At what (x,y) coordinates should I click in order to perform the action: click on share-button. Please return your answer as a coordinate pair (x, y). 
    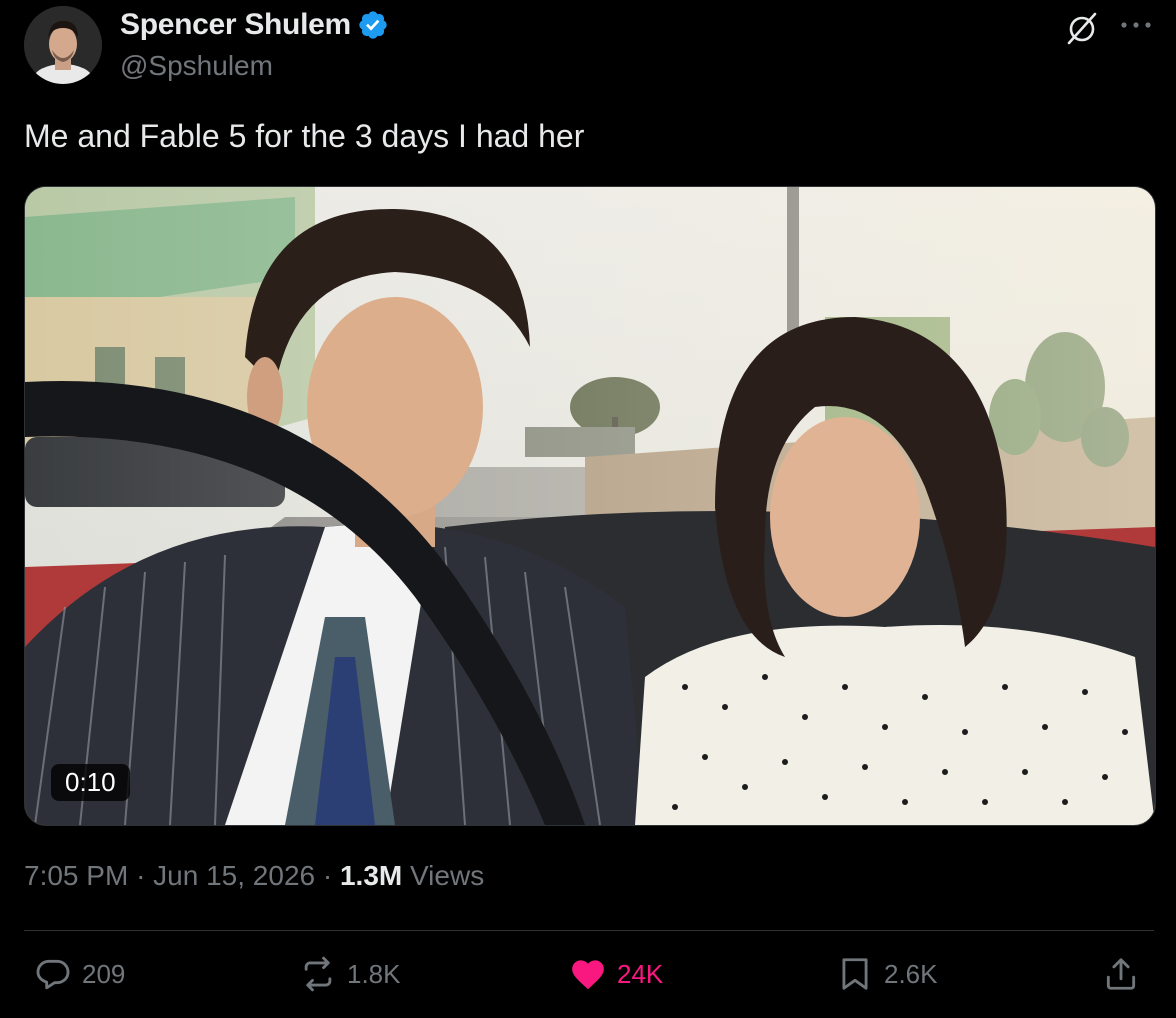
    Looking at the image, I should click on (1126, 974).